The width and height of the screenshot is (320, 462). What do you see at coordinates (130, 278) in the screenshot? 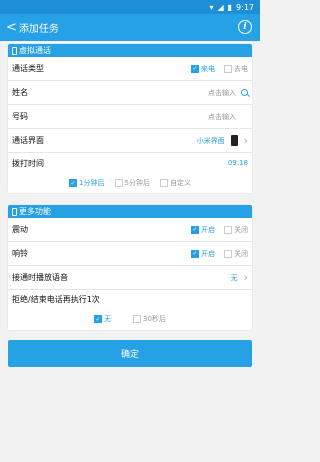
I see `voice-row: 接通时播放语音 无 ›` at bounding box center [130, 278].